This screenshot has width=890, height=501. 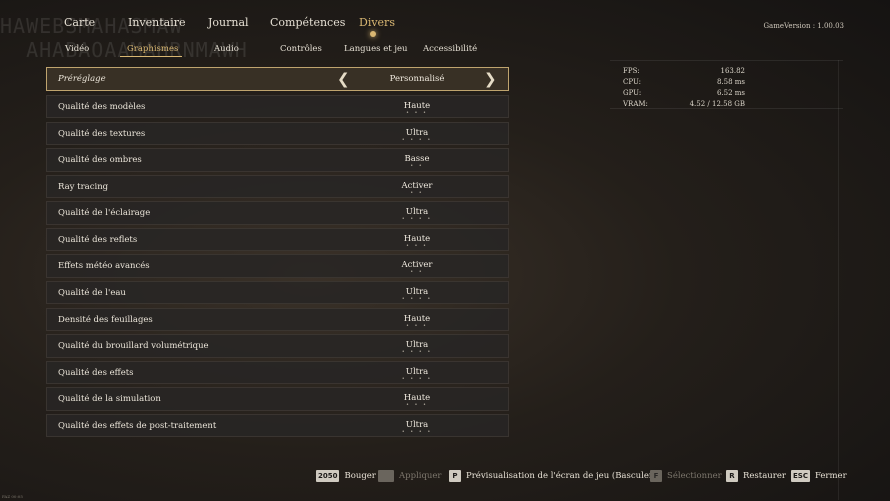 I want to click on f-key-icon: F, so click(x=656, y=476).